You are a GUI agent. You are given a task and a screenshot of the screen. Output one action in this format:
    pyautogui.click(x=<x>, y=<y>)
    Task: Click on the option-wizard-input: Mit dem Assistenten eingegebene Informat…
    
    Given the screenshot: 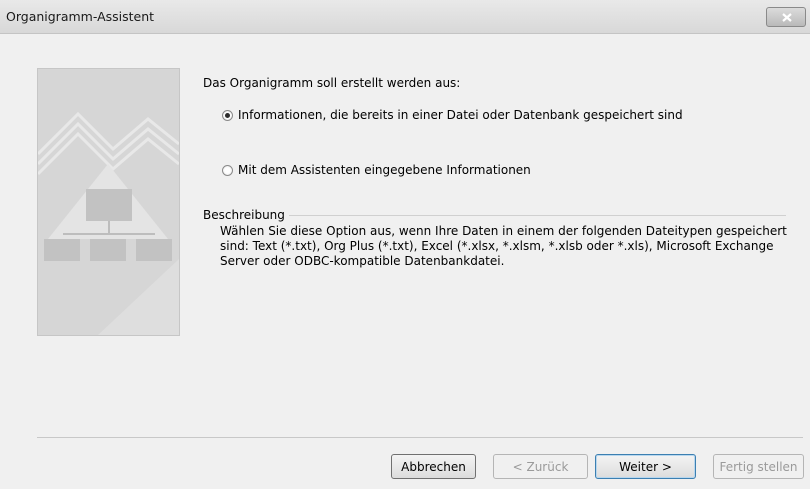 What is the action you would take?
    pyautogui.click(x=376, y=170)
    